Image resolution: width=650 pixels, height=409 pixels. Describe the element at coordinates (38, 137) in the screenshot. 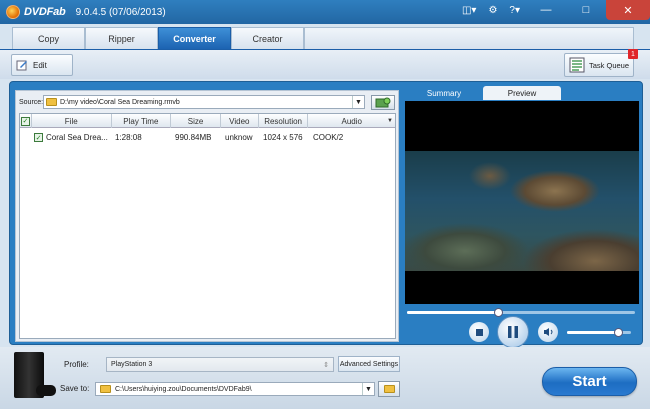

I see `row-checkbox: ✓` at that location.